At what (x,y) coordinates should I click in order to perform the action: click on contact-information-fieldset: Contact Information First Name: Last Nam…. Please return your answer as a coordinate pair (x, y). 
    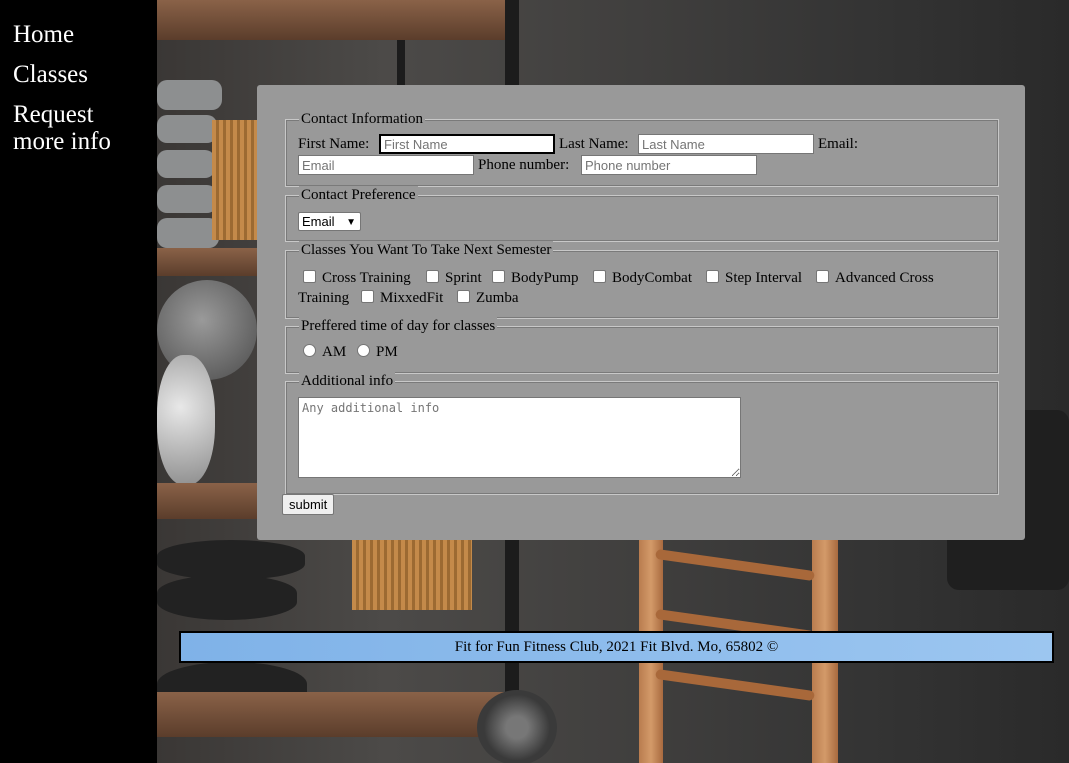
    Looking at the image, I should click on (642, 148).